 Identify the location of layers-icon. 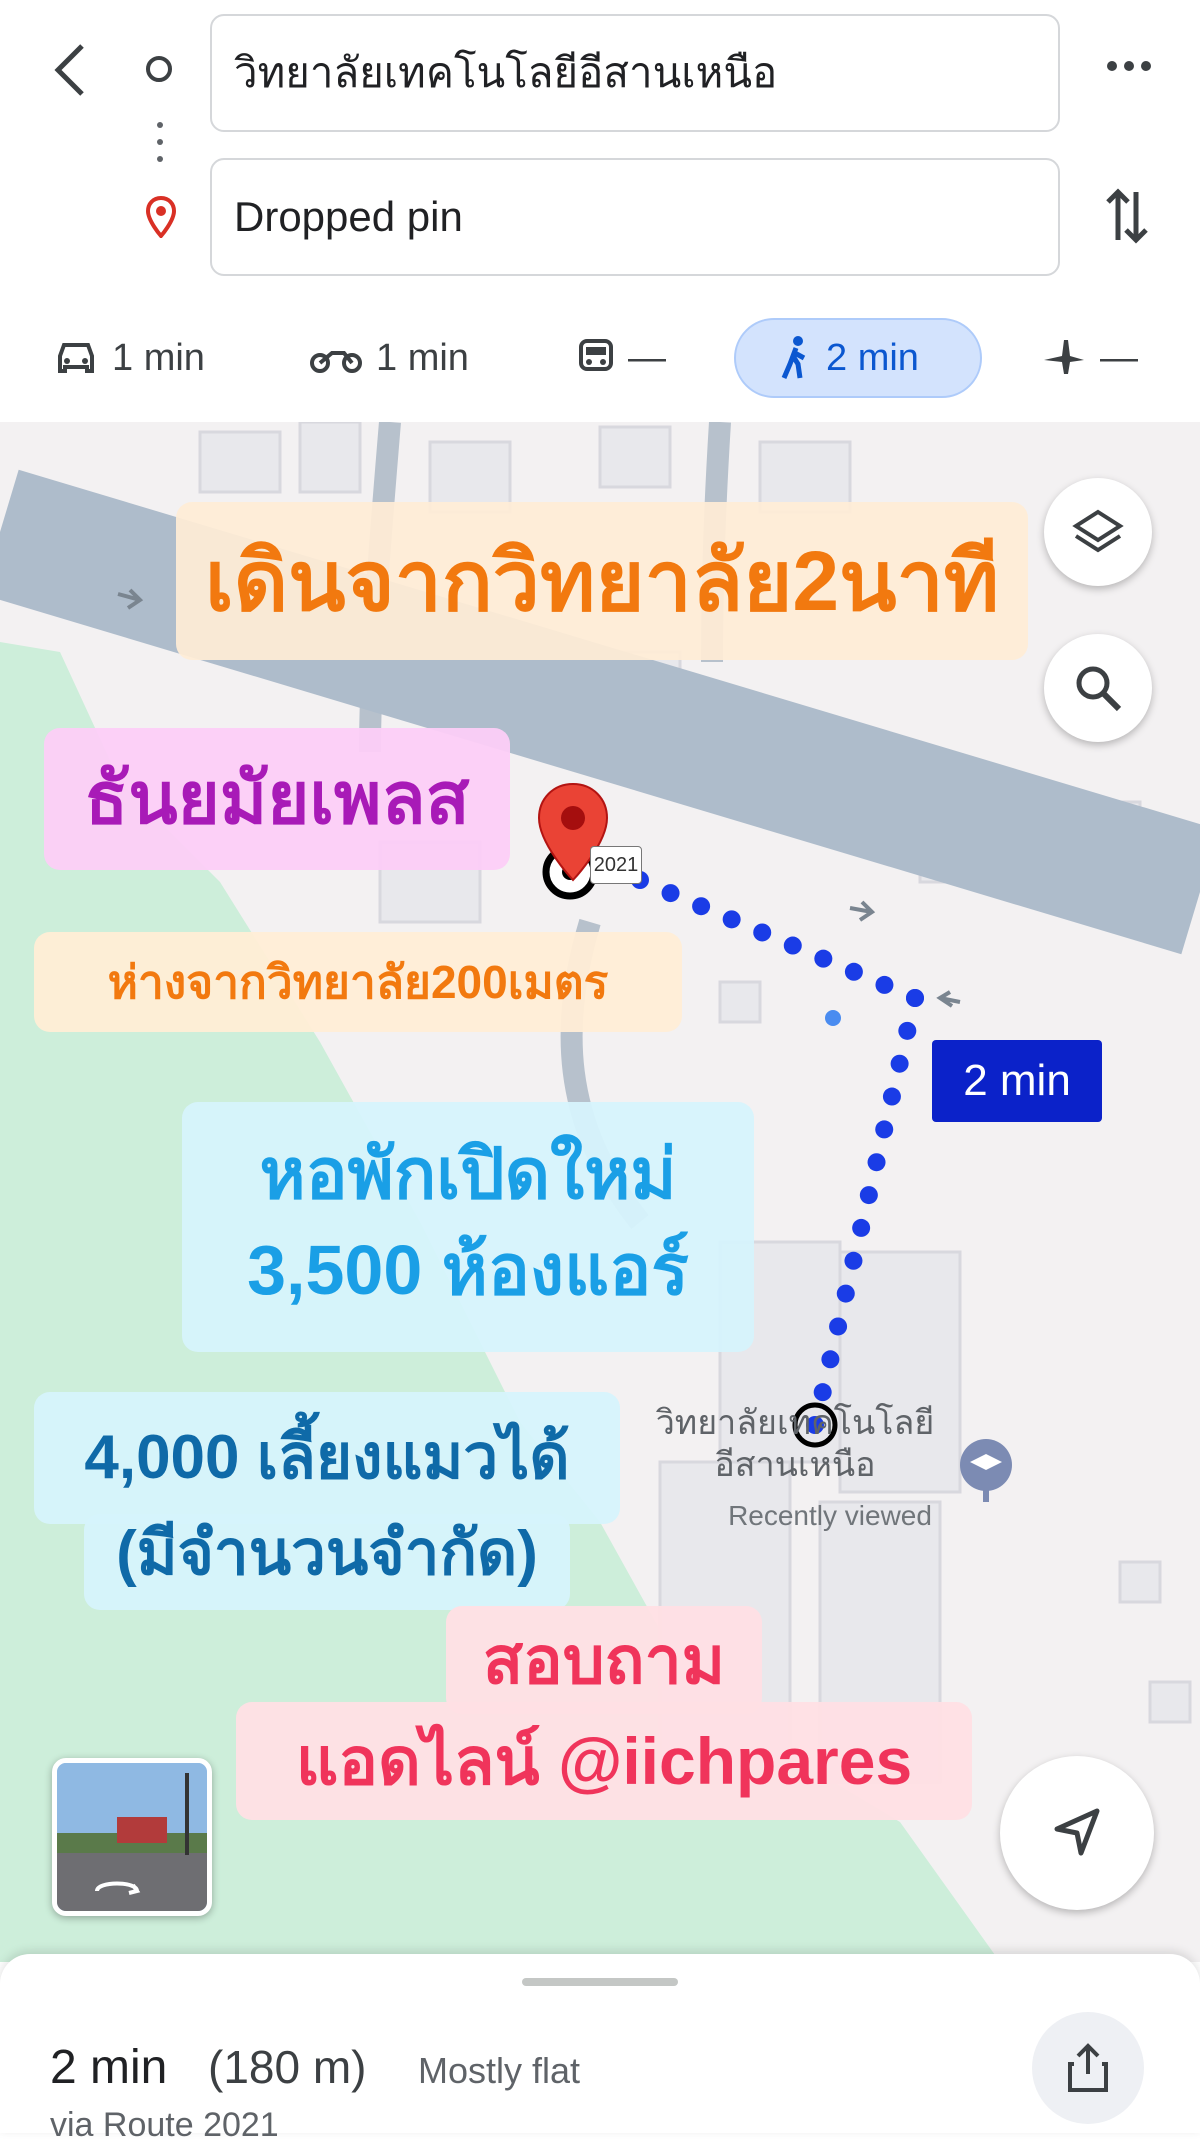
(1098, 531).